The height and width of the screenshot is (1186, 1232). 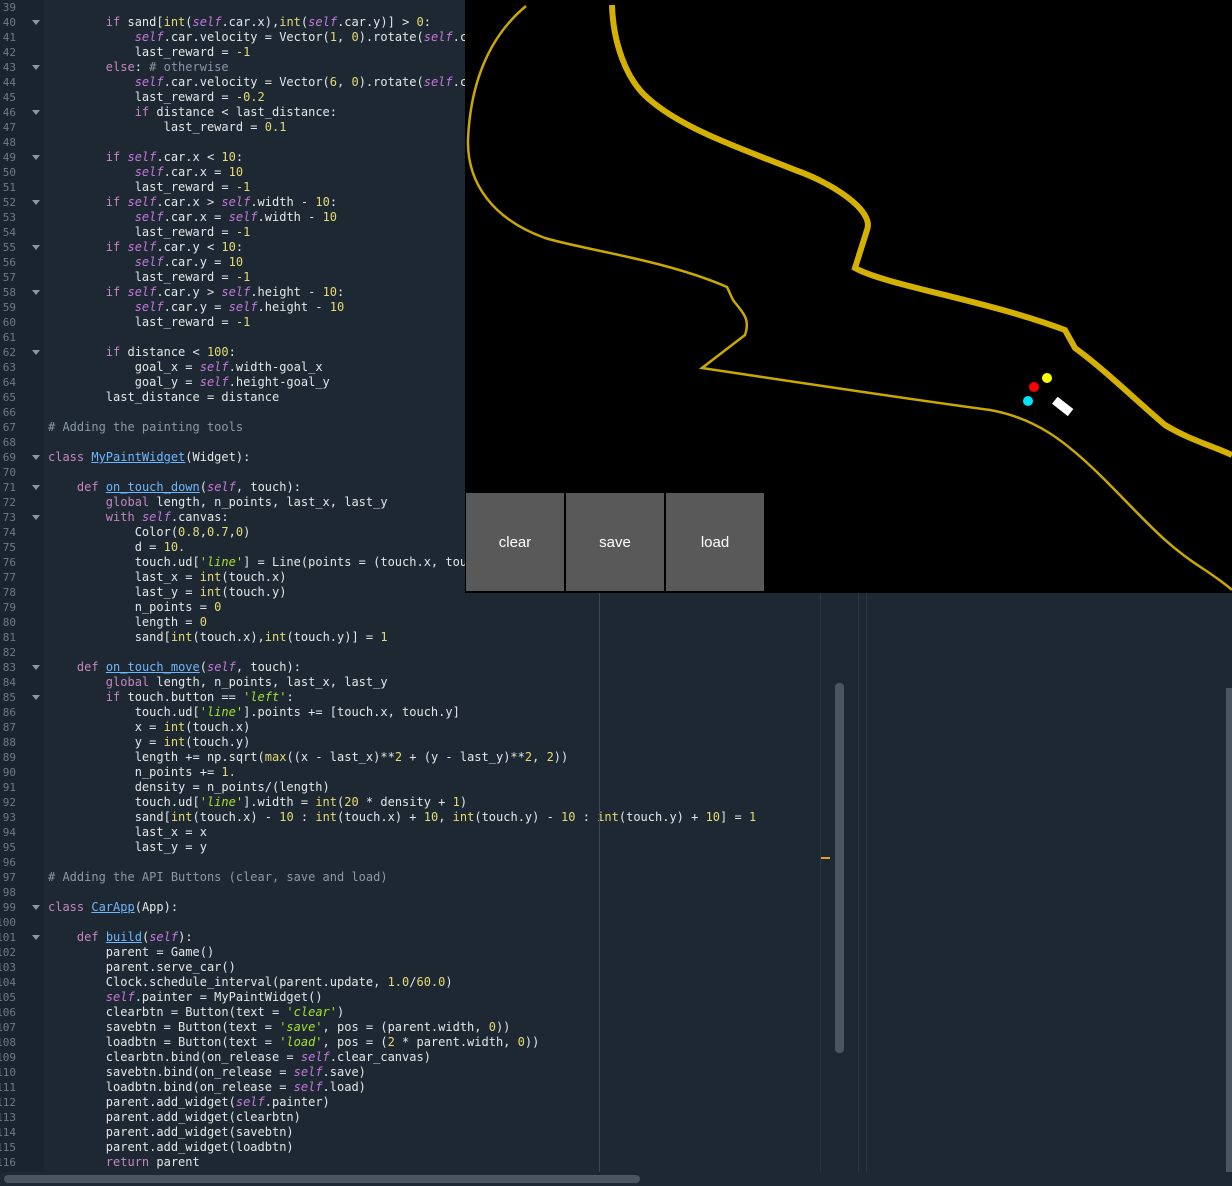 What do you see at coordinates (410, 892) in the screenshot?
I see `code-line: 98` at bounding box center [410, 892].